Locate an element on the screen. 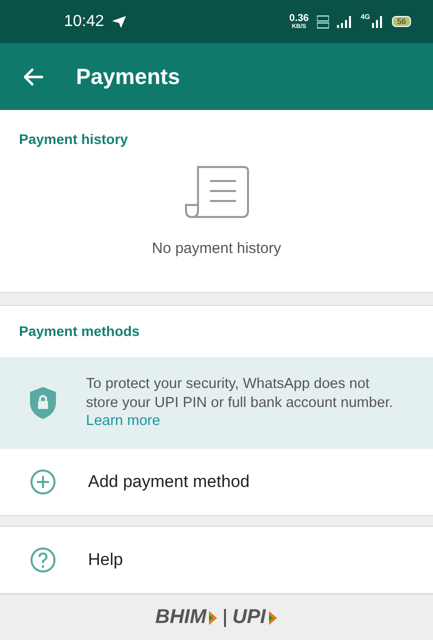  list-item: Help is located at coordinates (216, 560).